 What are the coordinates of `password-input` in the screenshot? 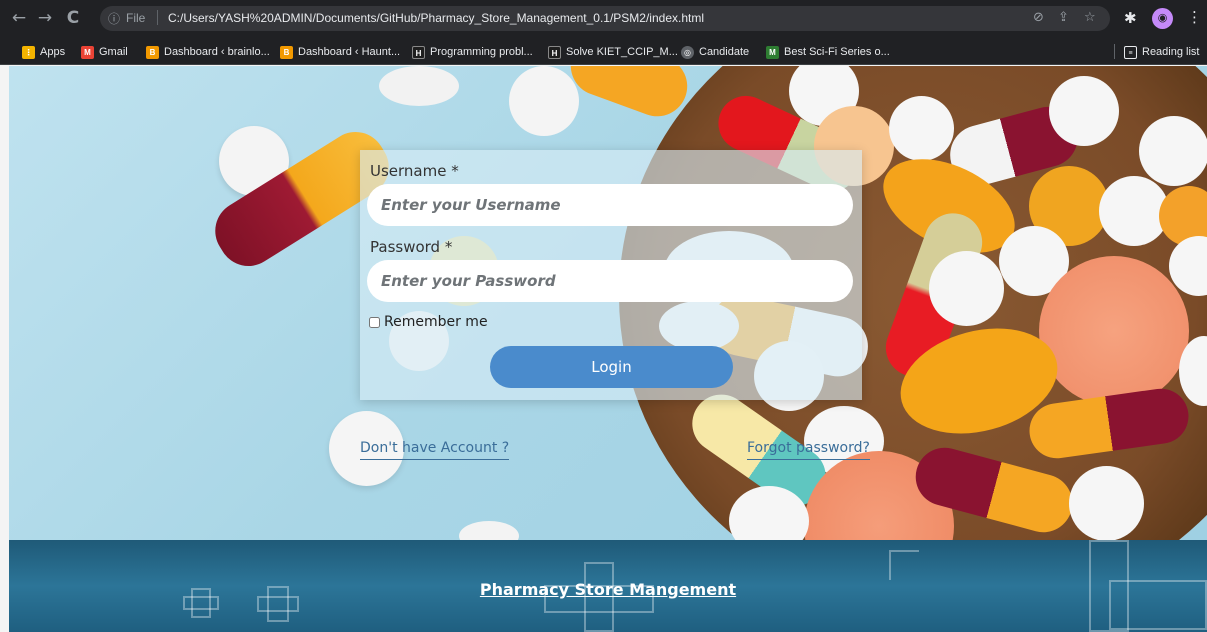 It's located at (610, 281).